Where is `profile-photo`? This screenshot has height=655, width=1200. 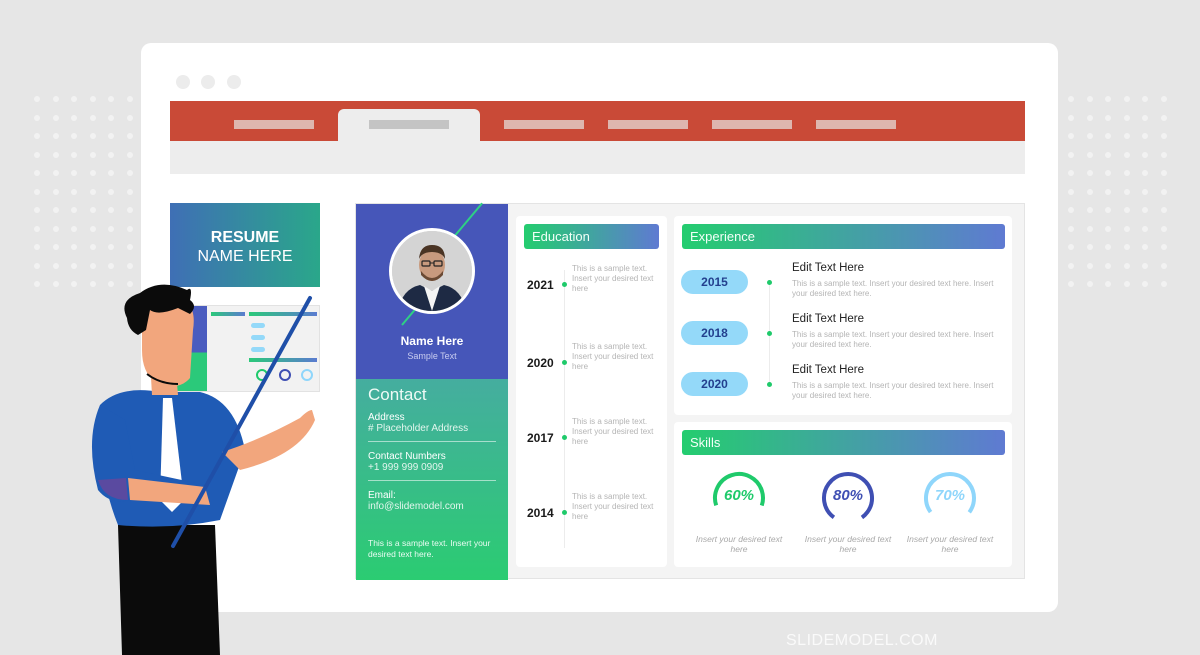 profile-photo is located at coordinates (432, 271).